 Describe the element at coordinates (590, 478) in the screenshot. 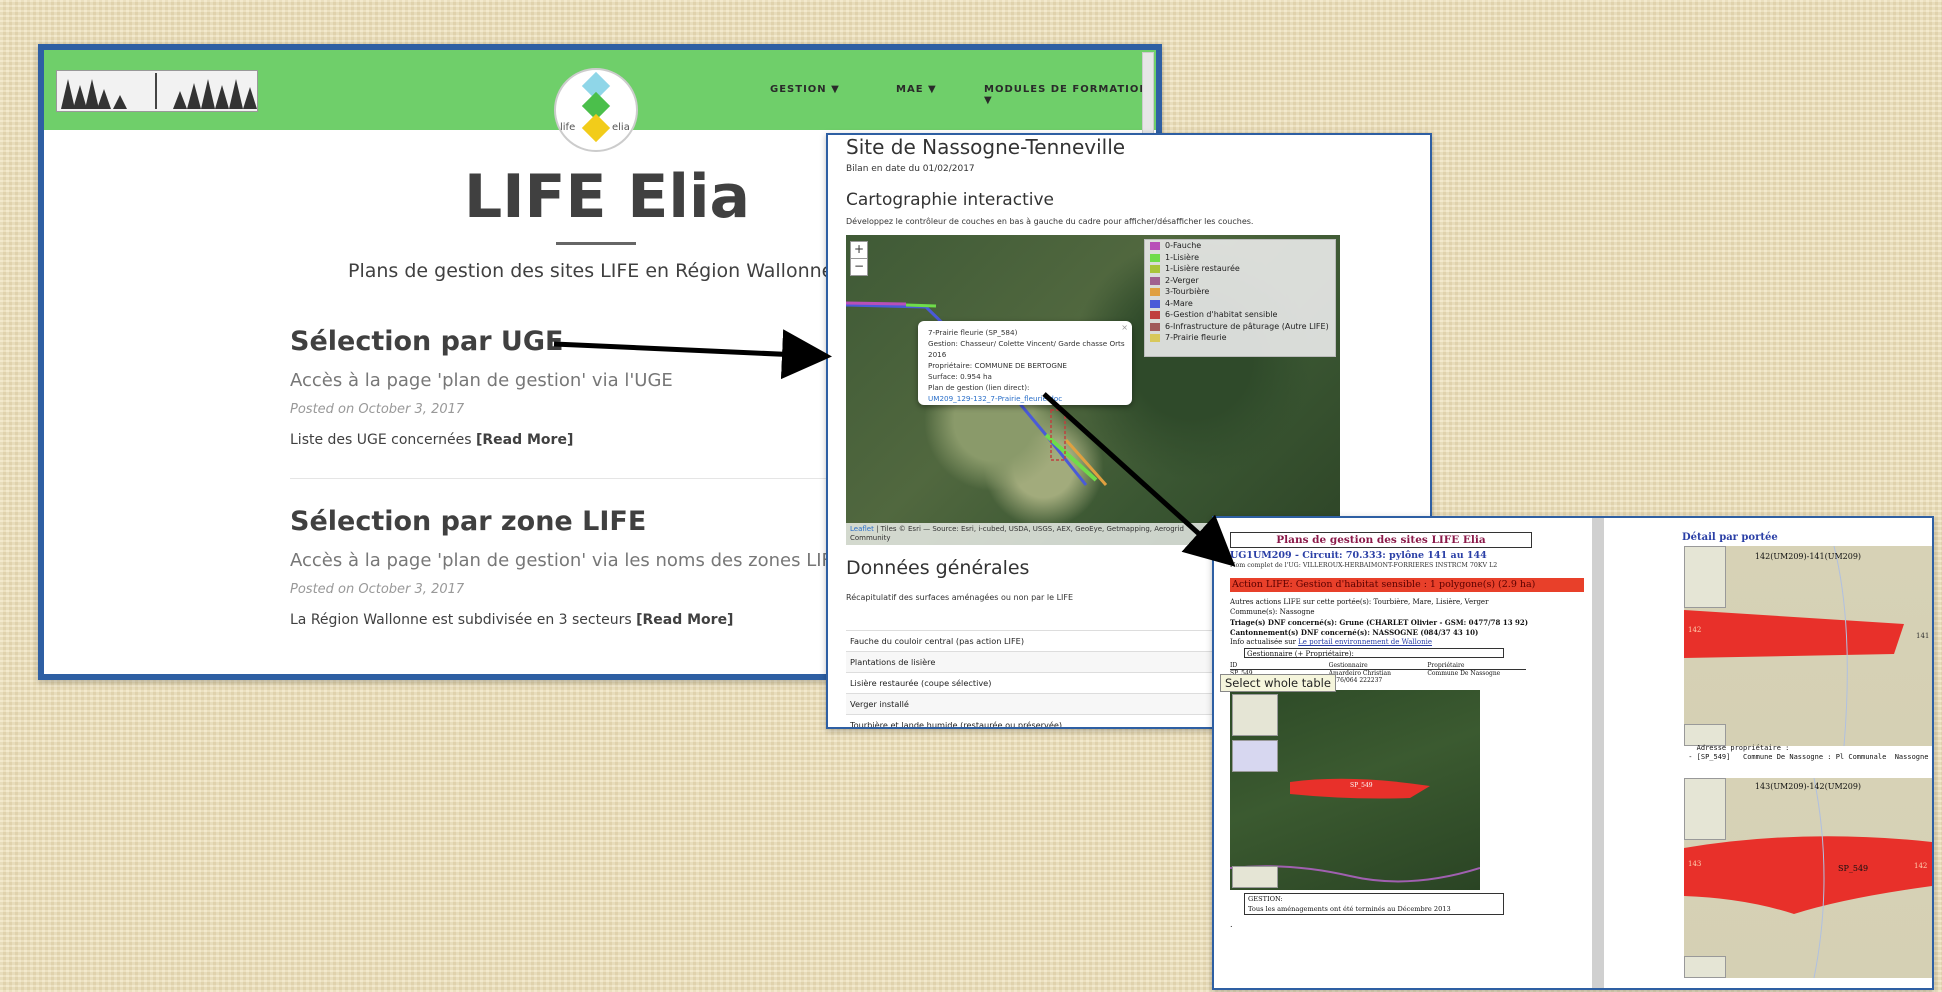

I see `post-divider` at that location.